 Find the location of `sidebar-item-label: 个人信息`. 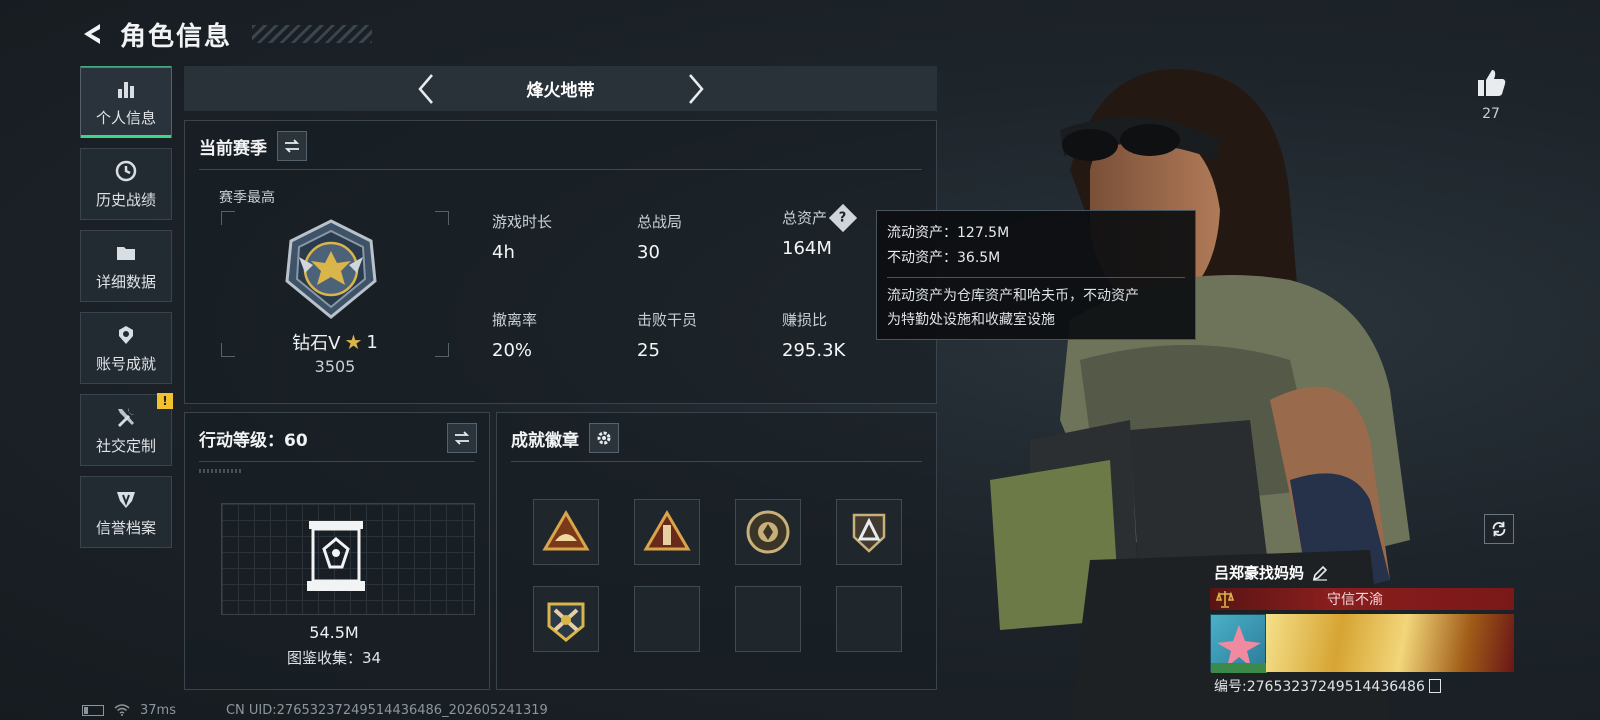

sidebar-item-label: 个人信息 is located at coordinates (125, 117).